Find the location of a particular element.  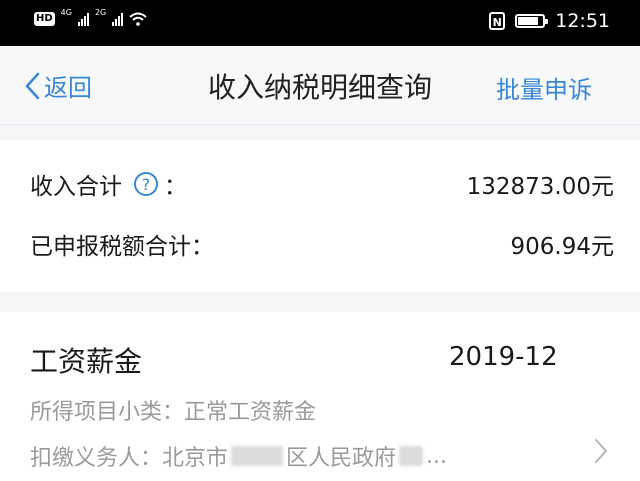

status-left: HD 4G 2G is located at coordinates (90, 17).